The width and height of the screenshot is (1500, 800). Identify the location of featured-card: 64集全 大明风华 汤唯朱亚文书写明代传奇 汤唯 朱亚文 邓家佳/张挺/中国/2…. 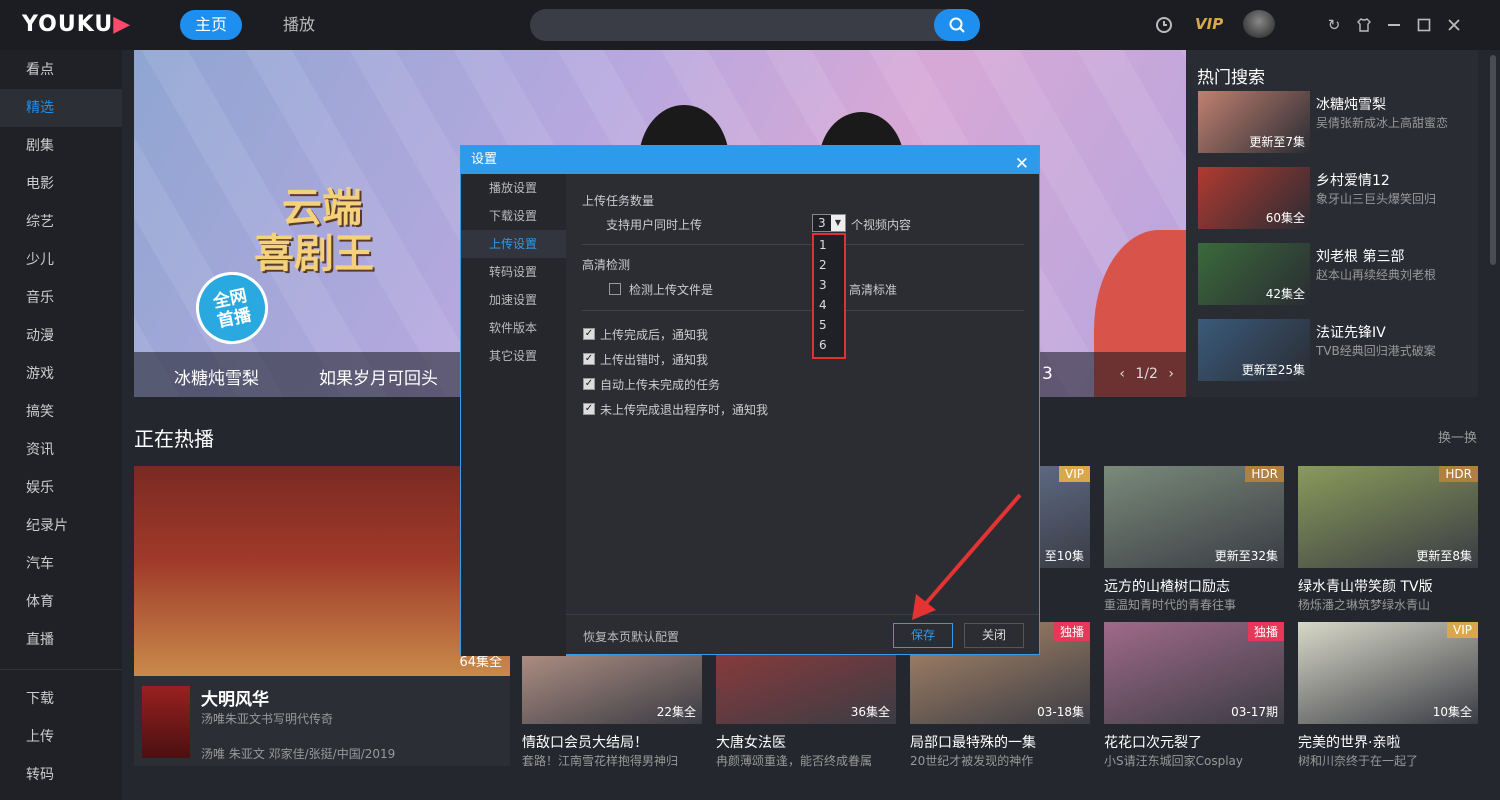
(322, 616).